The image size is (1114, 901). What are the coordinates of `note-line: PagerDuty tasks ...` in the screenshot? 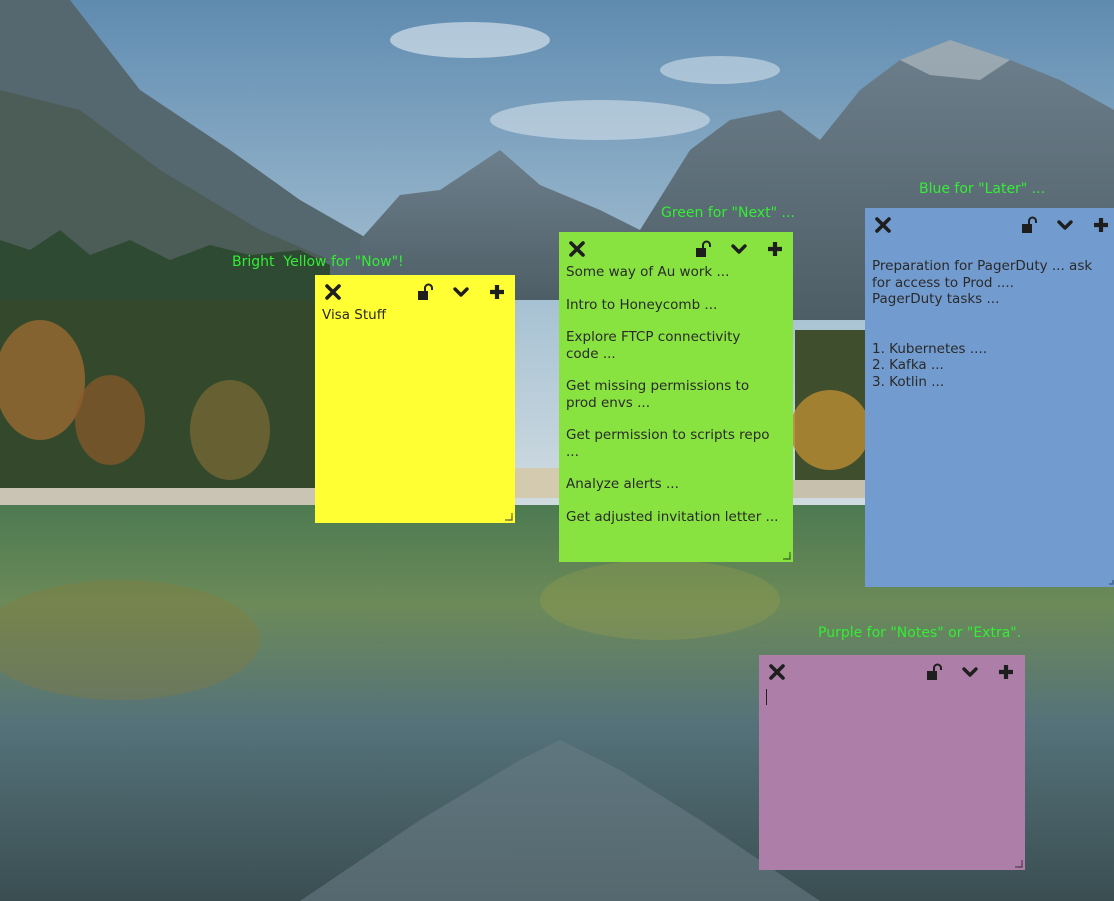 It's located at (936, 299).